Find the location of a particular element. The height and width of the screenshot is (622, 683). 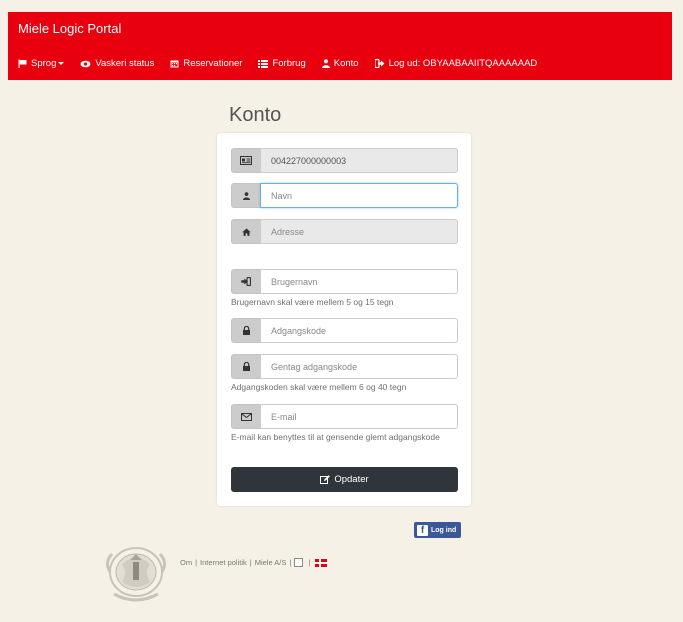

sign-out-icon is located at coordinates (379, 63).